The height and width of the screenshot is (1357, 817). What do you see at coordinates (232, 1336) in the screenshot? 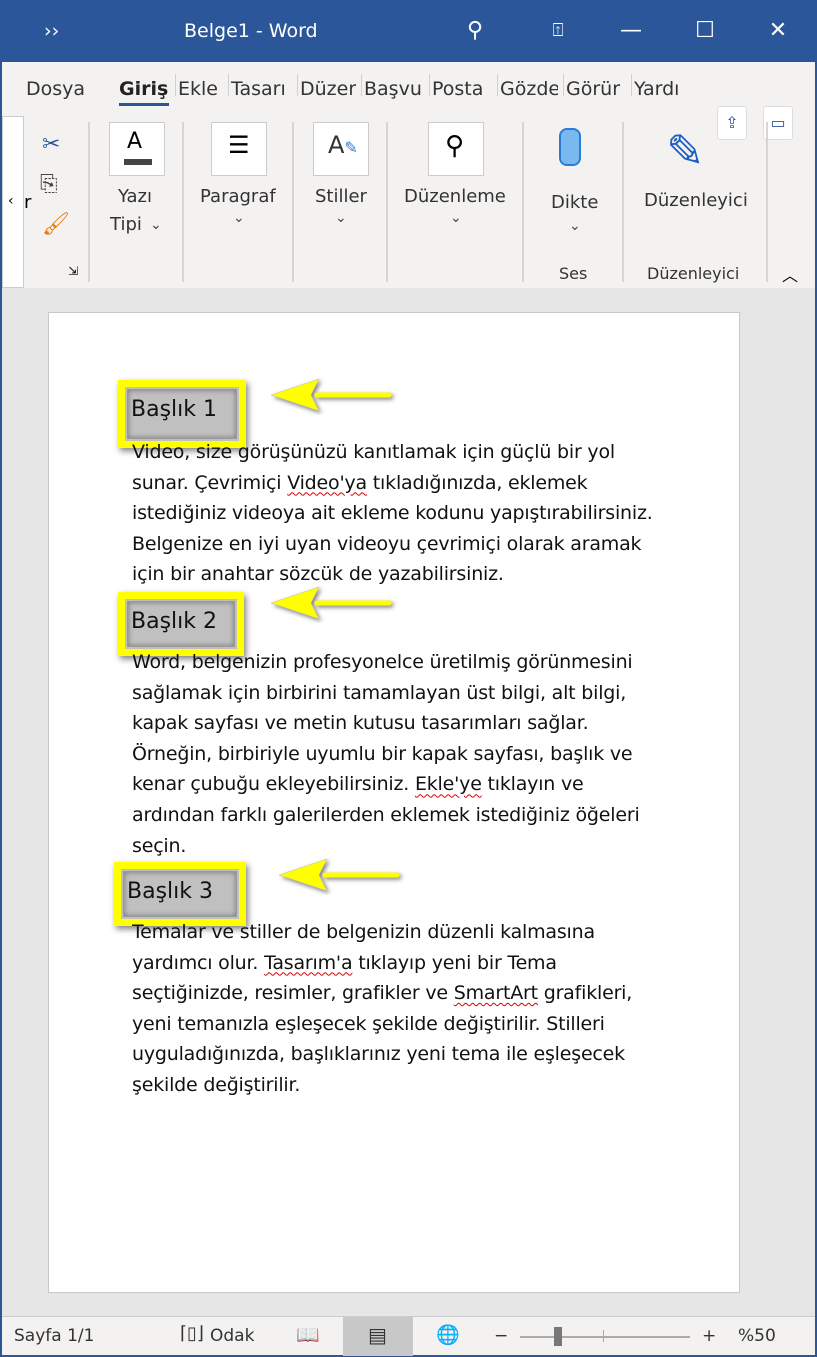
I see `focus-mode-button: Odak` at bounding box center [232, 1336].